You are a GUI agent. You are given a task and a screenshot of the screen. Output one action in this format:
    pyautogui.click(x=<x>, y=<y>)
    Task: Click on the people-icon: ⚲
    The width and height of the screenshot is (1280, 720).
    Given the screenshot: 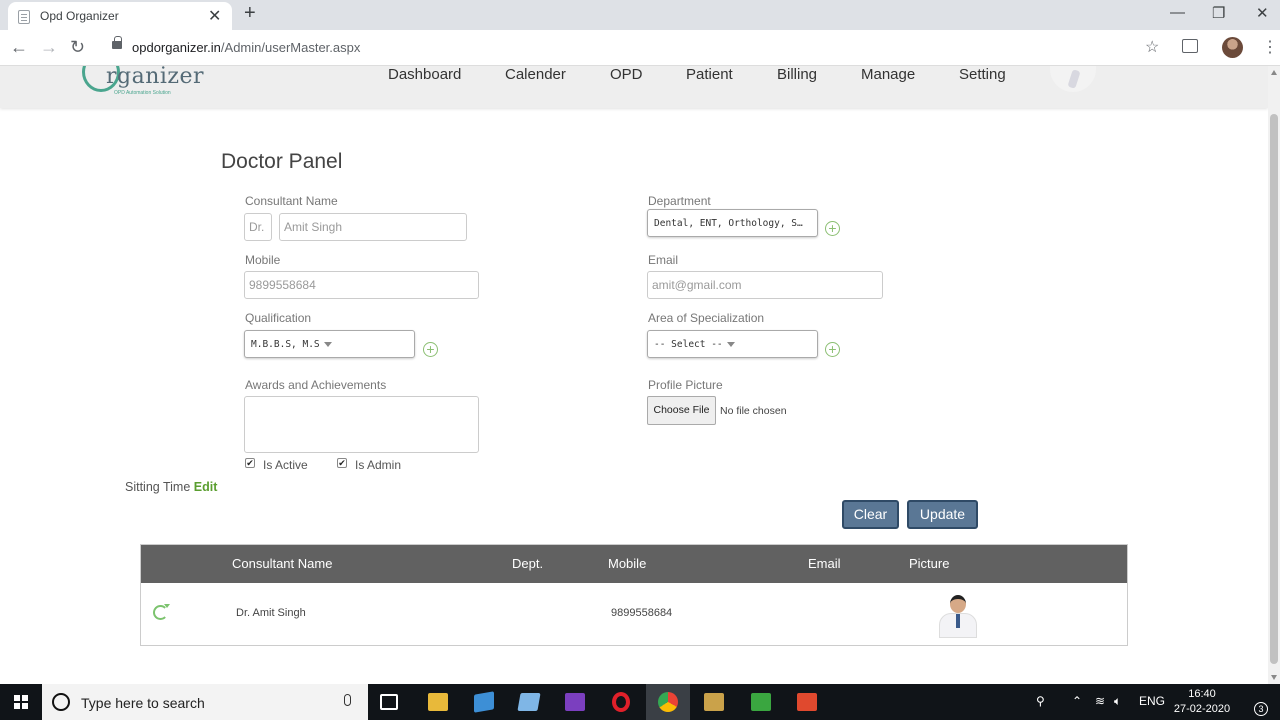 What is the action you would take?
    pyautogui.click(x=1040, y=701)
    